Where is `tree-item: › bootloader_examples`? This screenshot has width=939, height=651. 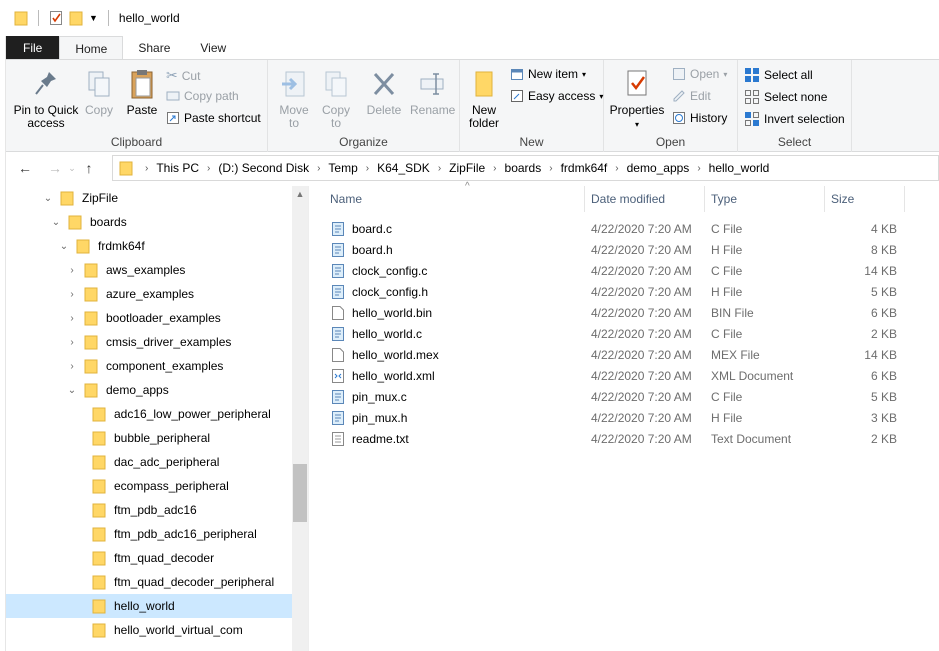 tree-item: › bootloader_examples is located at coordinates (149, 318).